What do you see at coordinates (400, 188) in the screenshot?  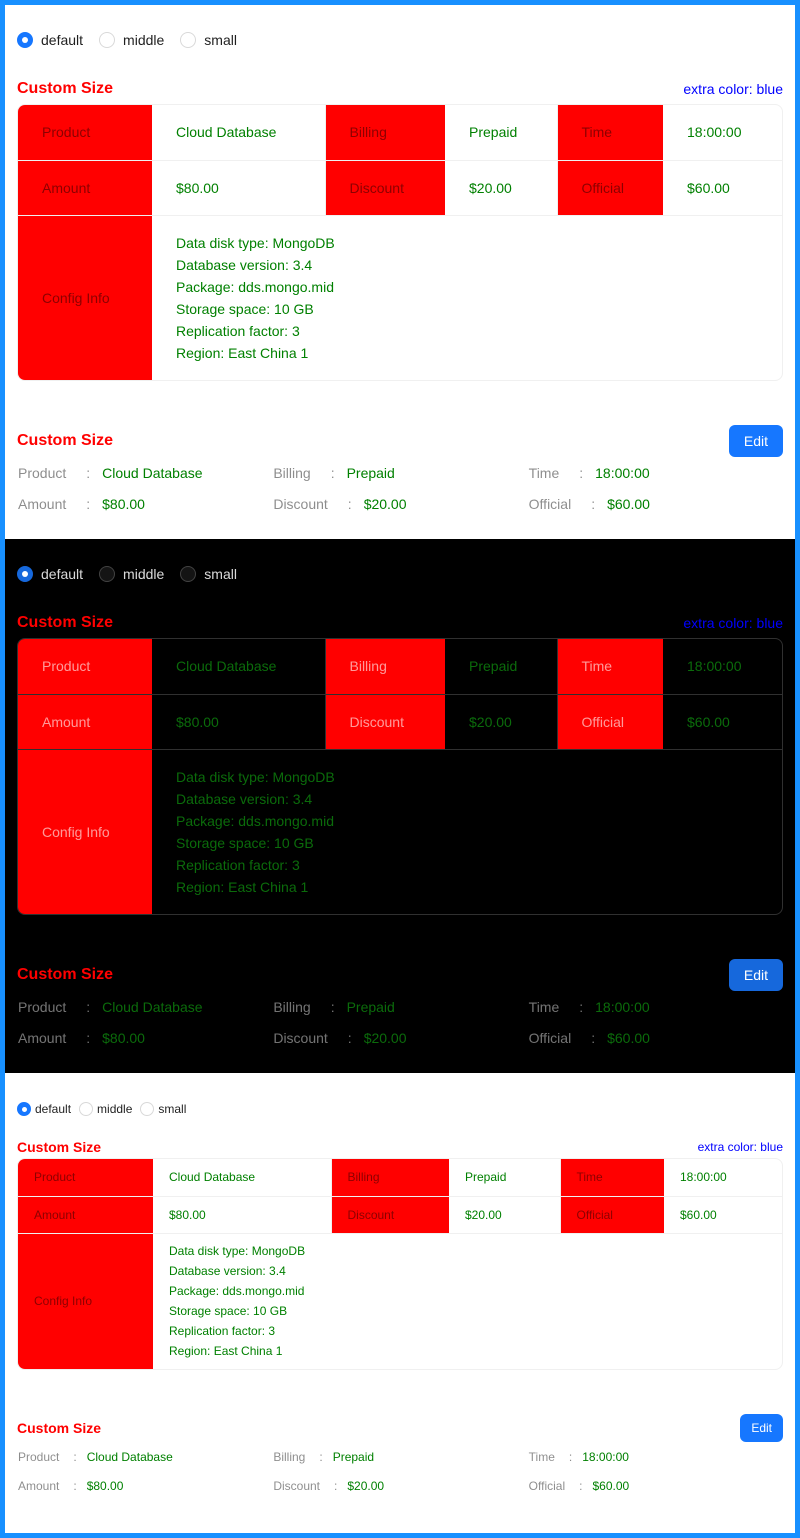 I see `table-row: Amount $80.00 Discount $20.00 Official $60.00` at bounding box center [400, 188].